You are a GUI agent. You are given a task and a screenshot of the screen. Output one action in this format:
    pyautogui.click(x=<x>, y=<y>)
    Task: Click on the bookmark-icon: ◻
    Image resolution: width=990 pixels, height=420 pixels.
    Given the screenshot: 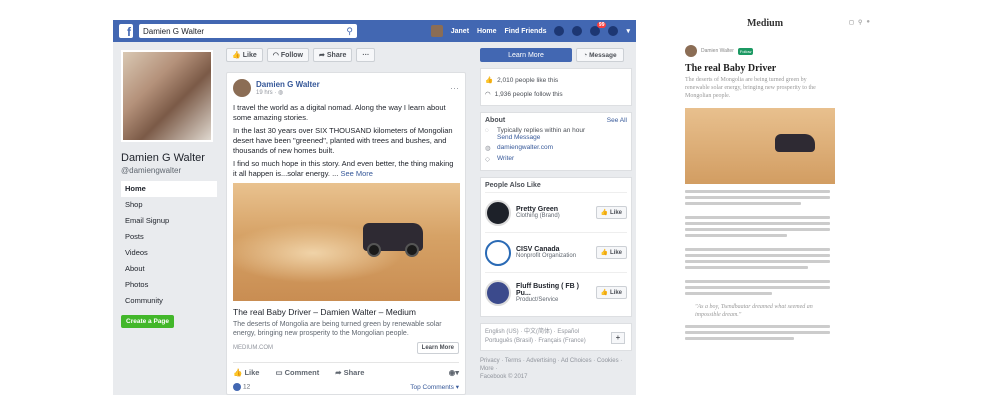 What is the action you would take?
    pyautogui.click(x=851, y=22)
    